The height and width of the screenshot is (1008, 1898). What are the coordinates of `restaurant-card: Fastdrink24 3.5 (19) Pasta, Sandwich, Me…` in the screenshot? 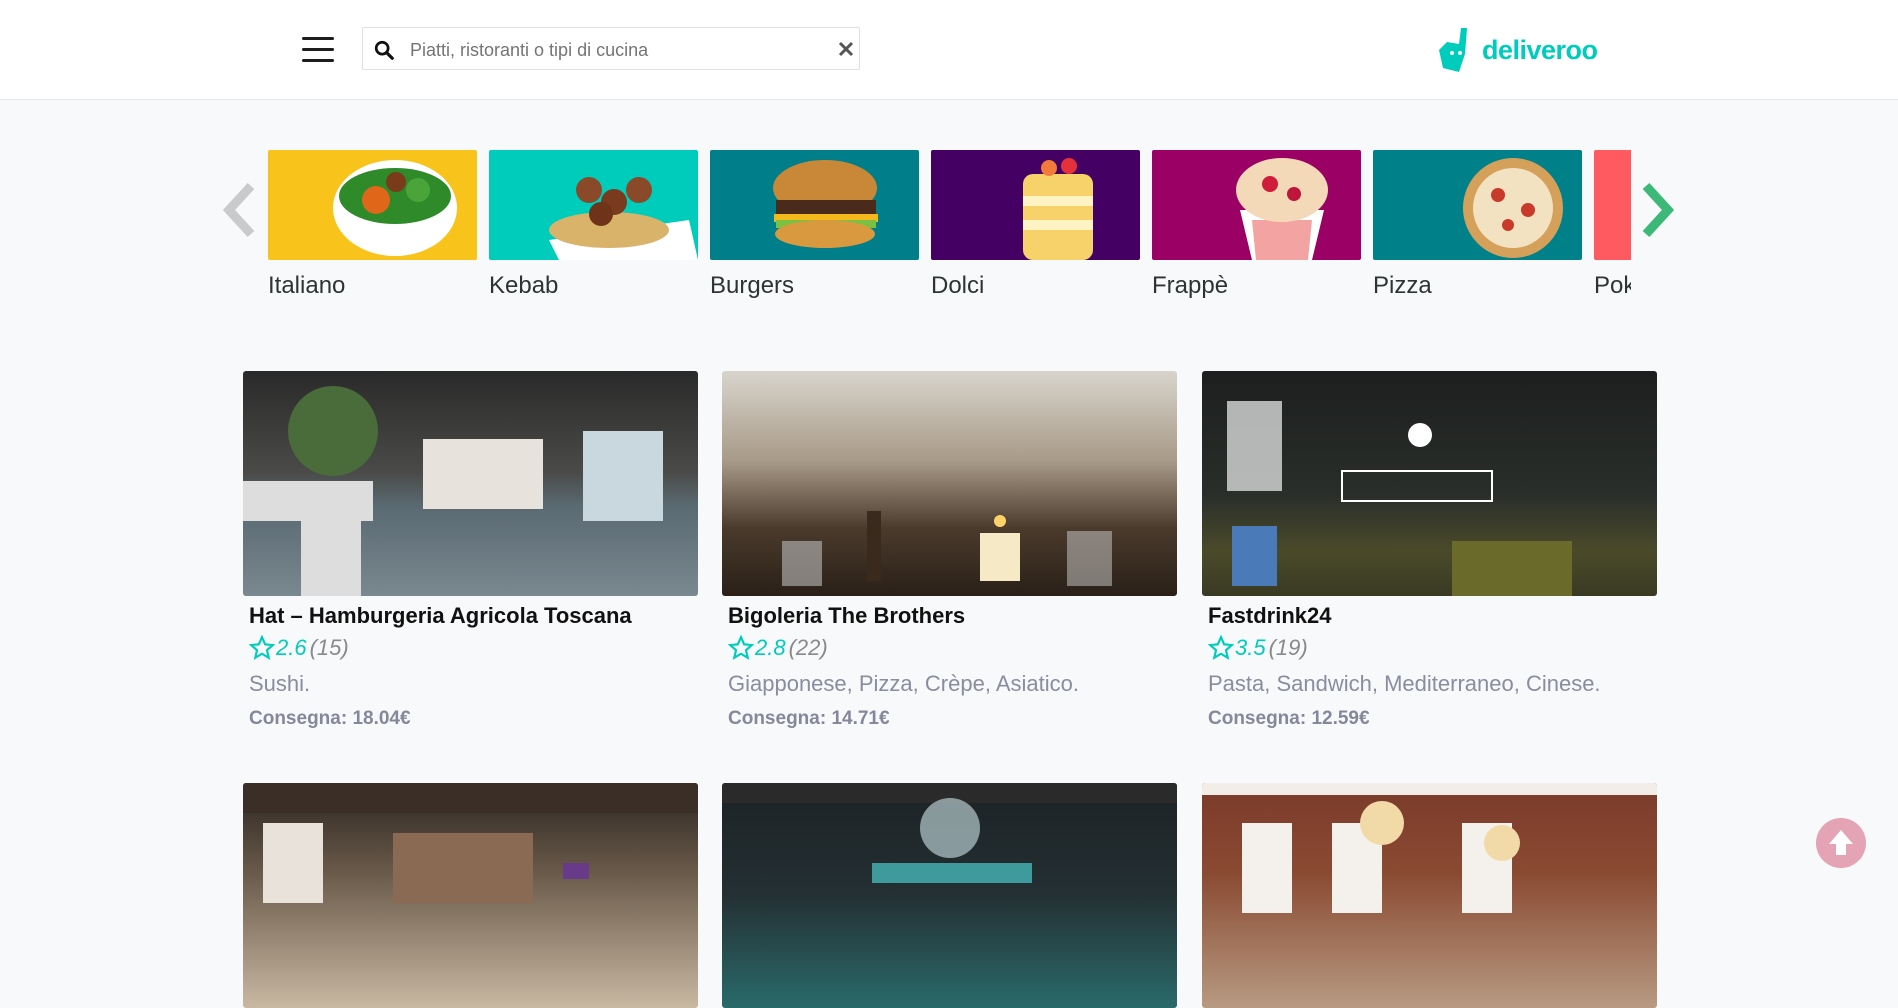 It's located at (1429, 550).